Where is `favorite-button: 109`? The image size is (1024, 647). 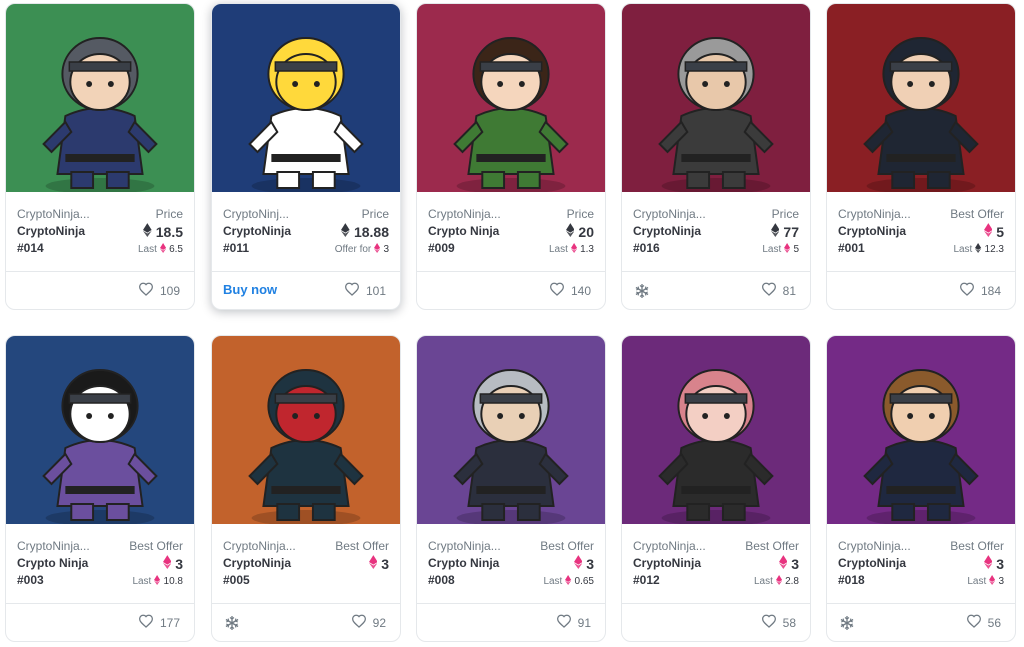 favorite-button: 109 is located at coordinates (159, 290).